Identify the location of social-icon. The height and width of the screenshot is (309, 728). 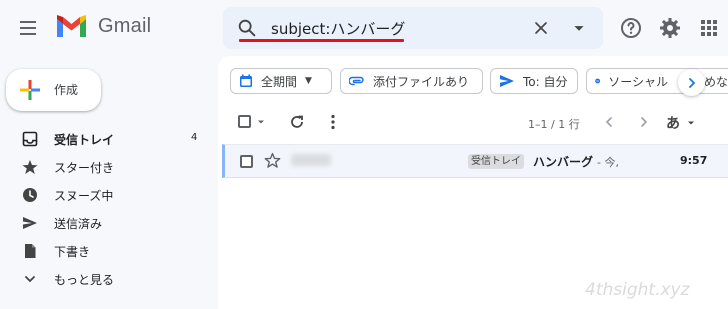
(598, 81).